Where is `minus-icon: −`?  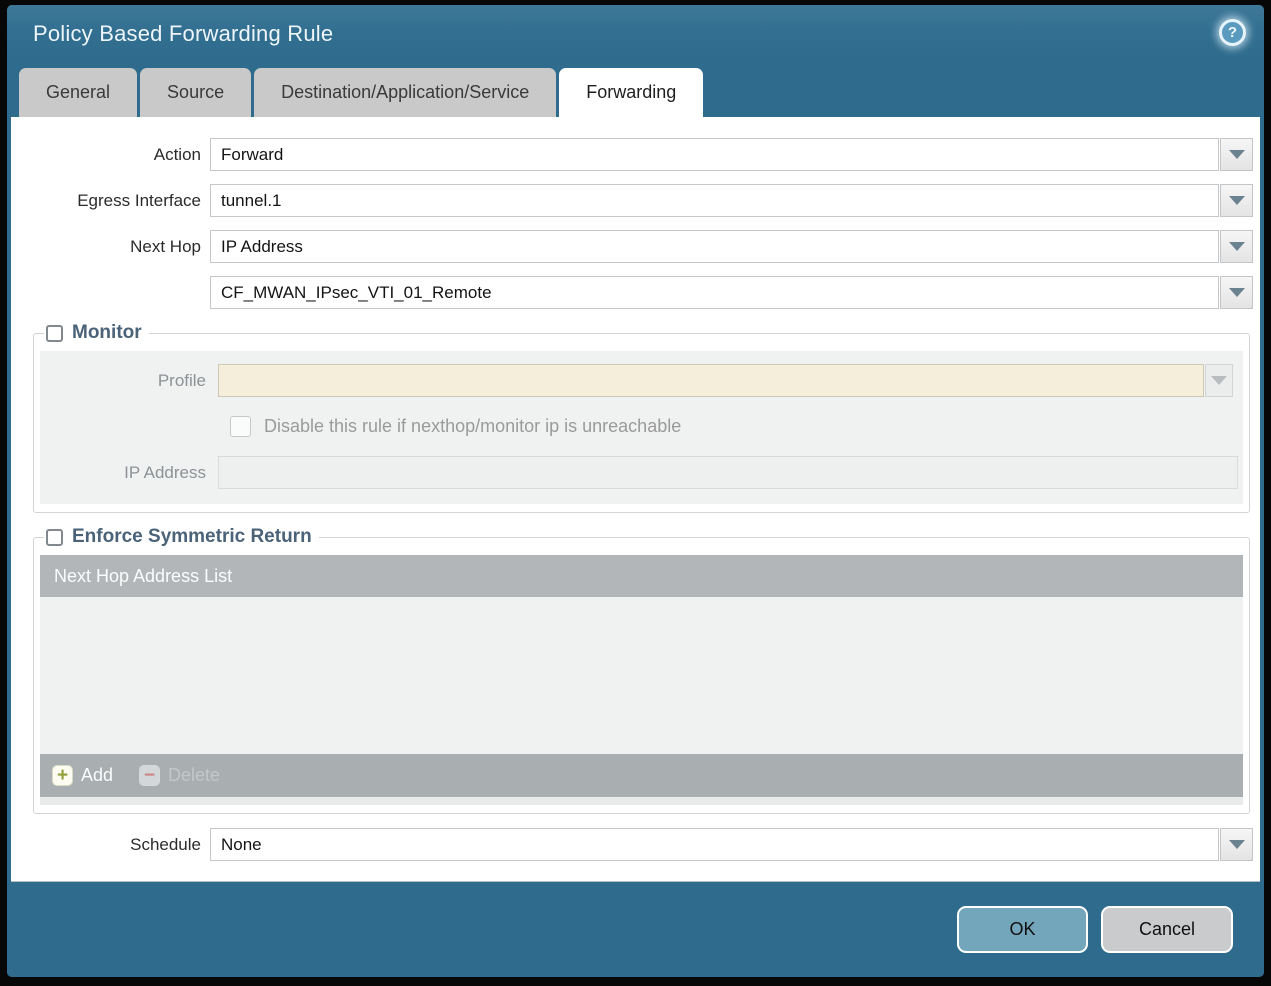 minus-icon: − is located at coordinates (150, 775).